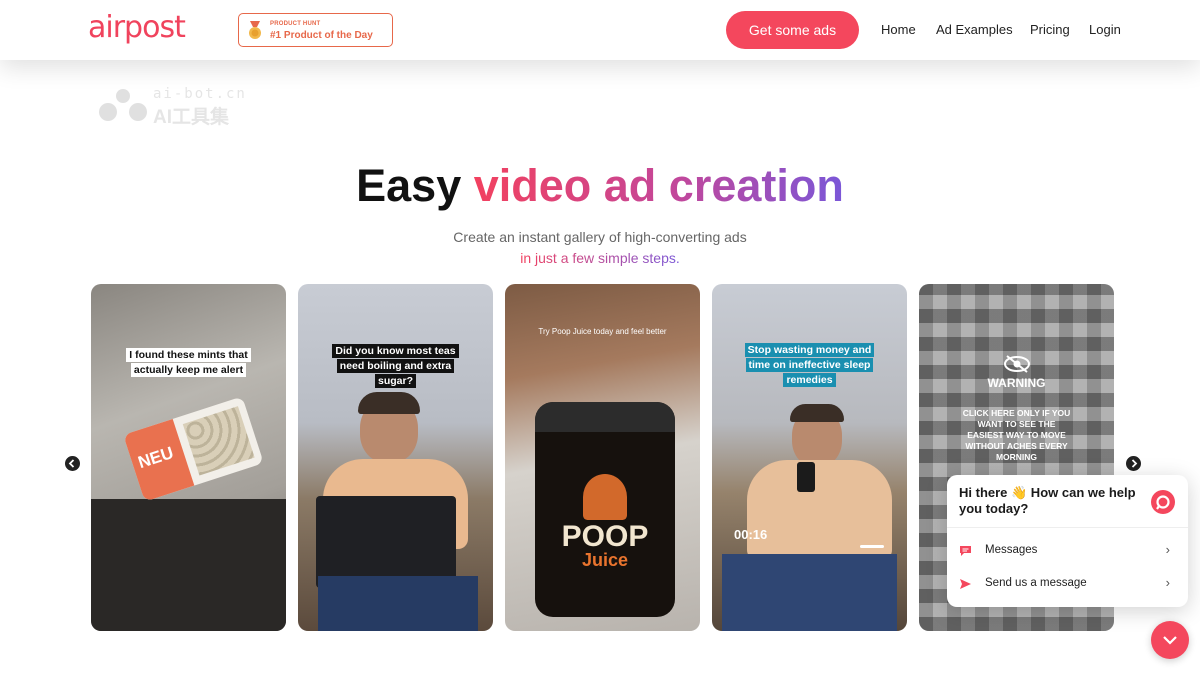 Image resolution: width=1200 pixels, height=675 pixels. What do you see at coordinates (1011, 550) in the screenshot?
I see `chat-messages-label: Messages` at bounding box center [1011, 550].